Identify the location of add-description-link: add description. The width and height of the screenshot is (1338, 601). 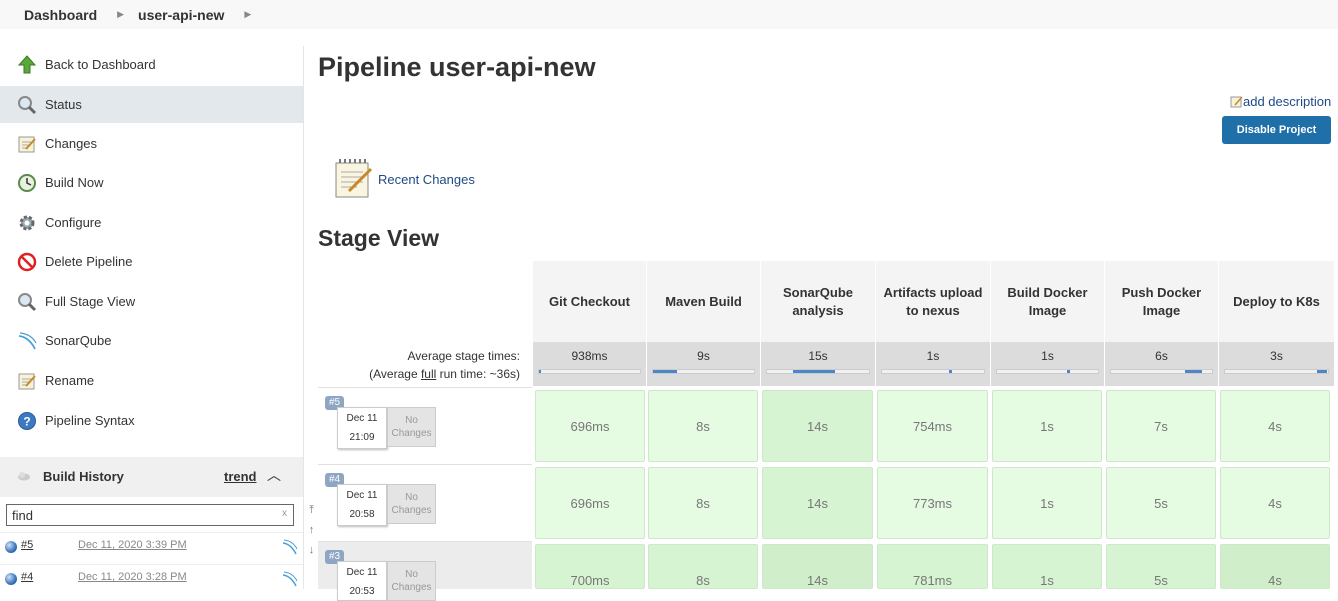
(1280, 101).